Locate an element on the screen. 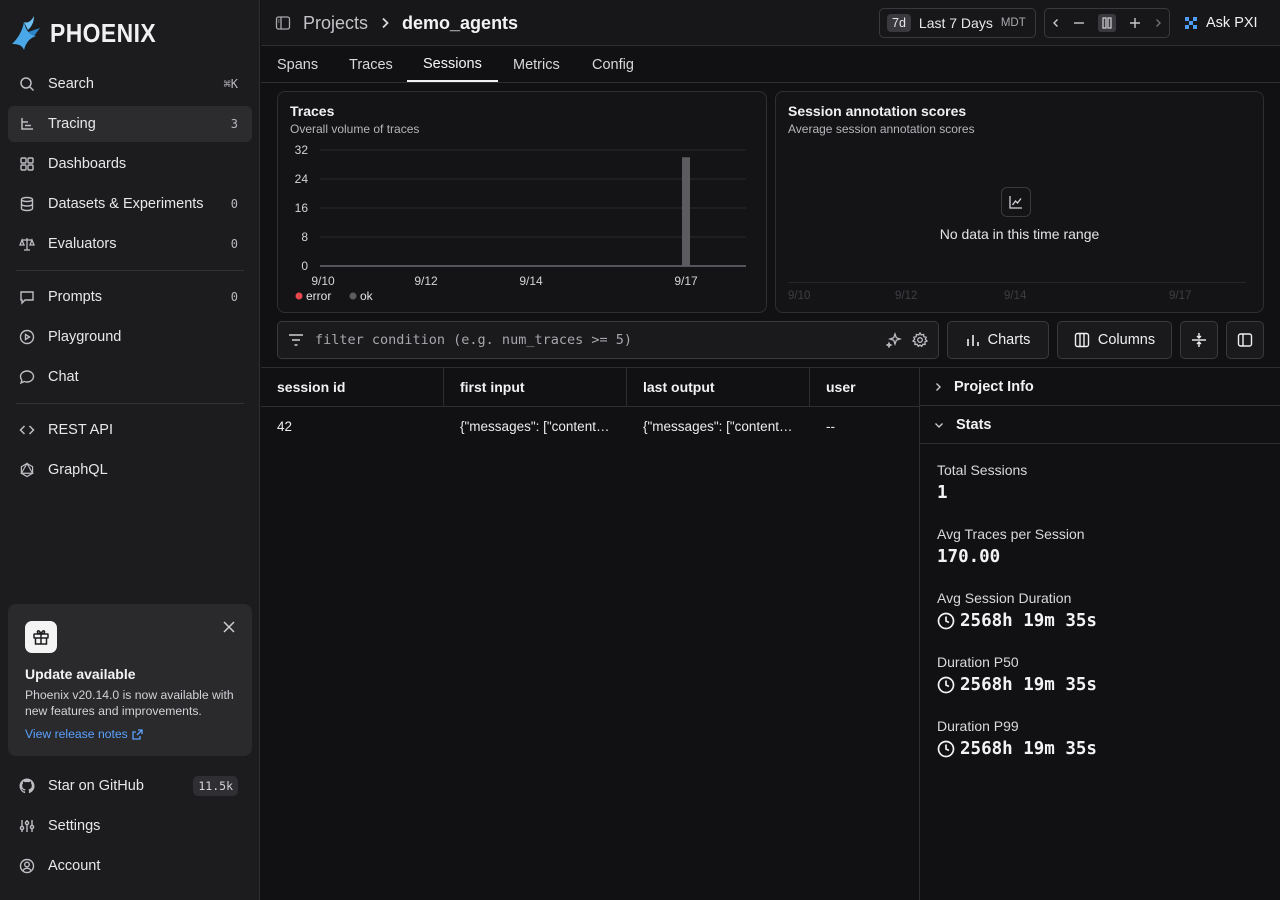  filter-bar is located at coordinates (608, 340).